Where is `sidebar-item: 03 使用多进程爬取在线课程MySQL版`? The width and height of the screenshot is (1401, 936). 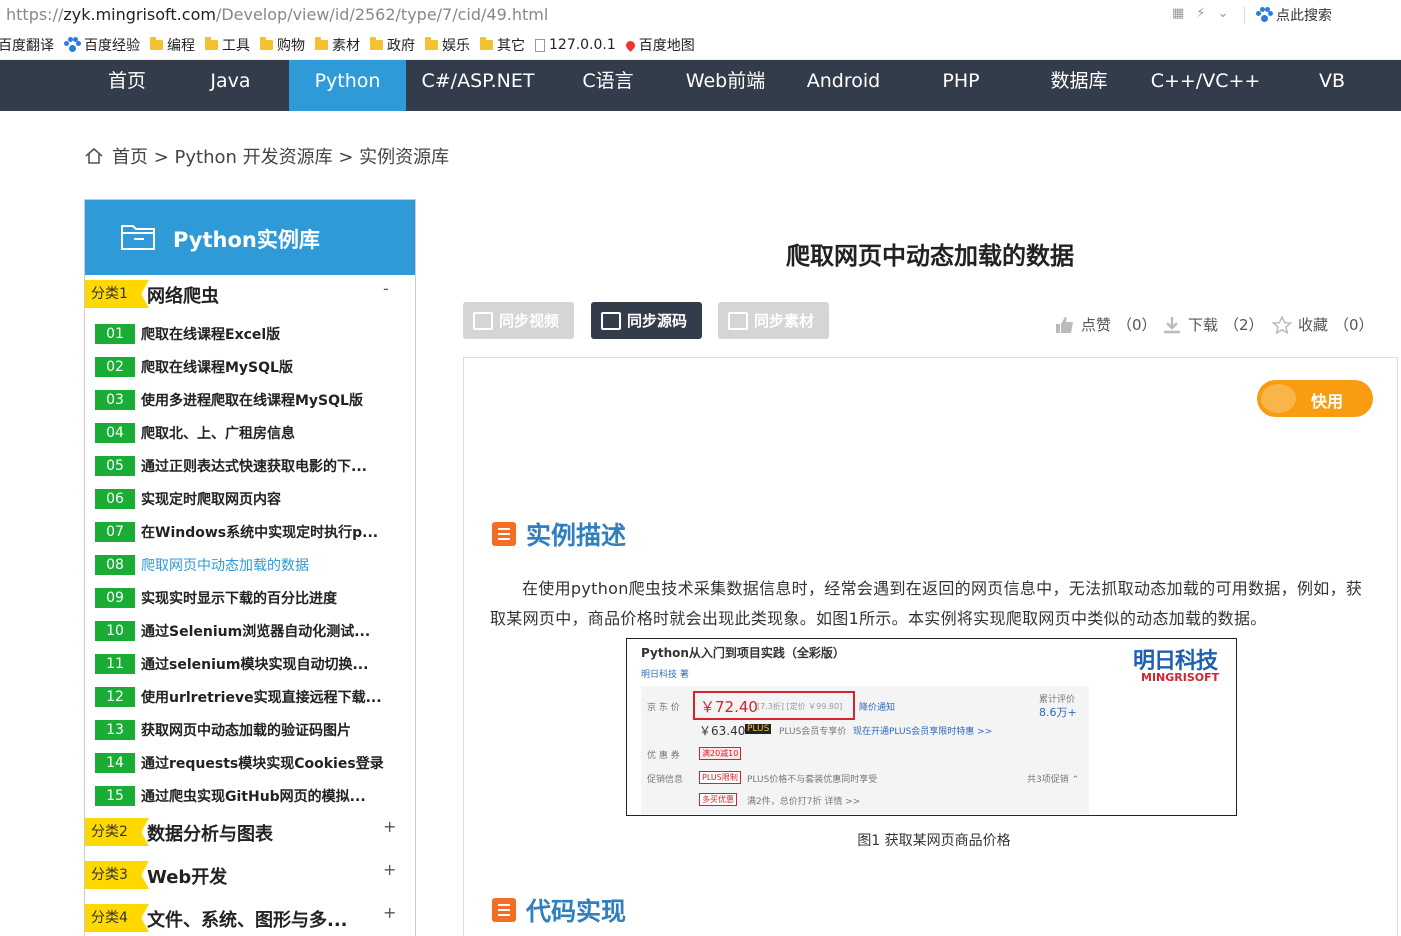 sidebar-item: 03 使用多进程爬取在线课程MySQL版 is located at coordinates (250, 400).